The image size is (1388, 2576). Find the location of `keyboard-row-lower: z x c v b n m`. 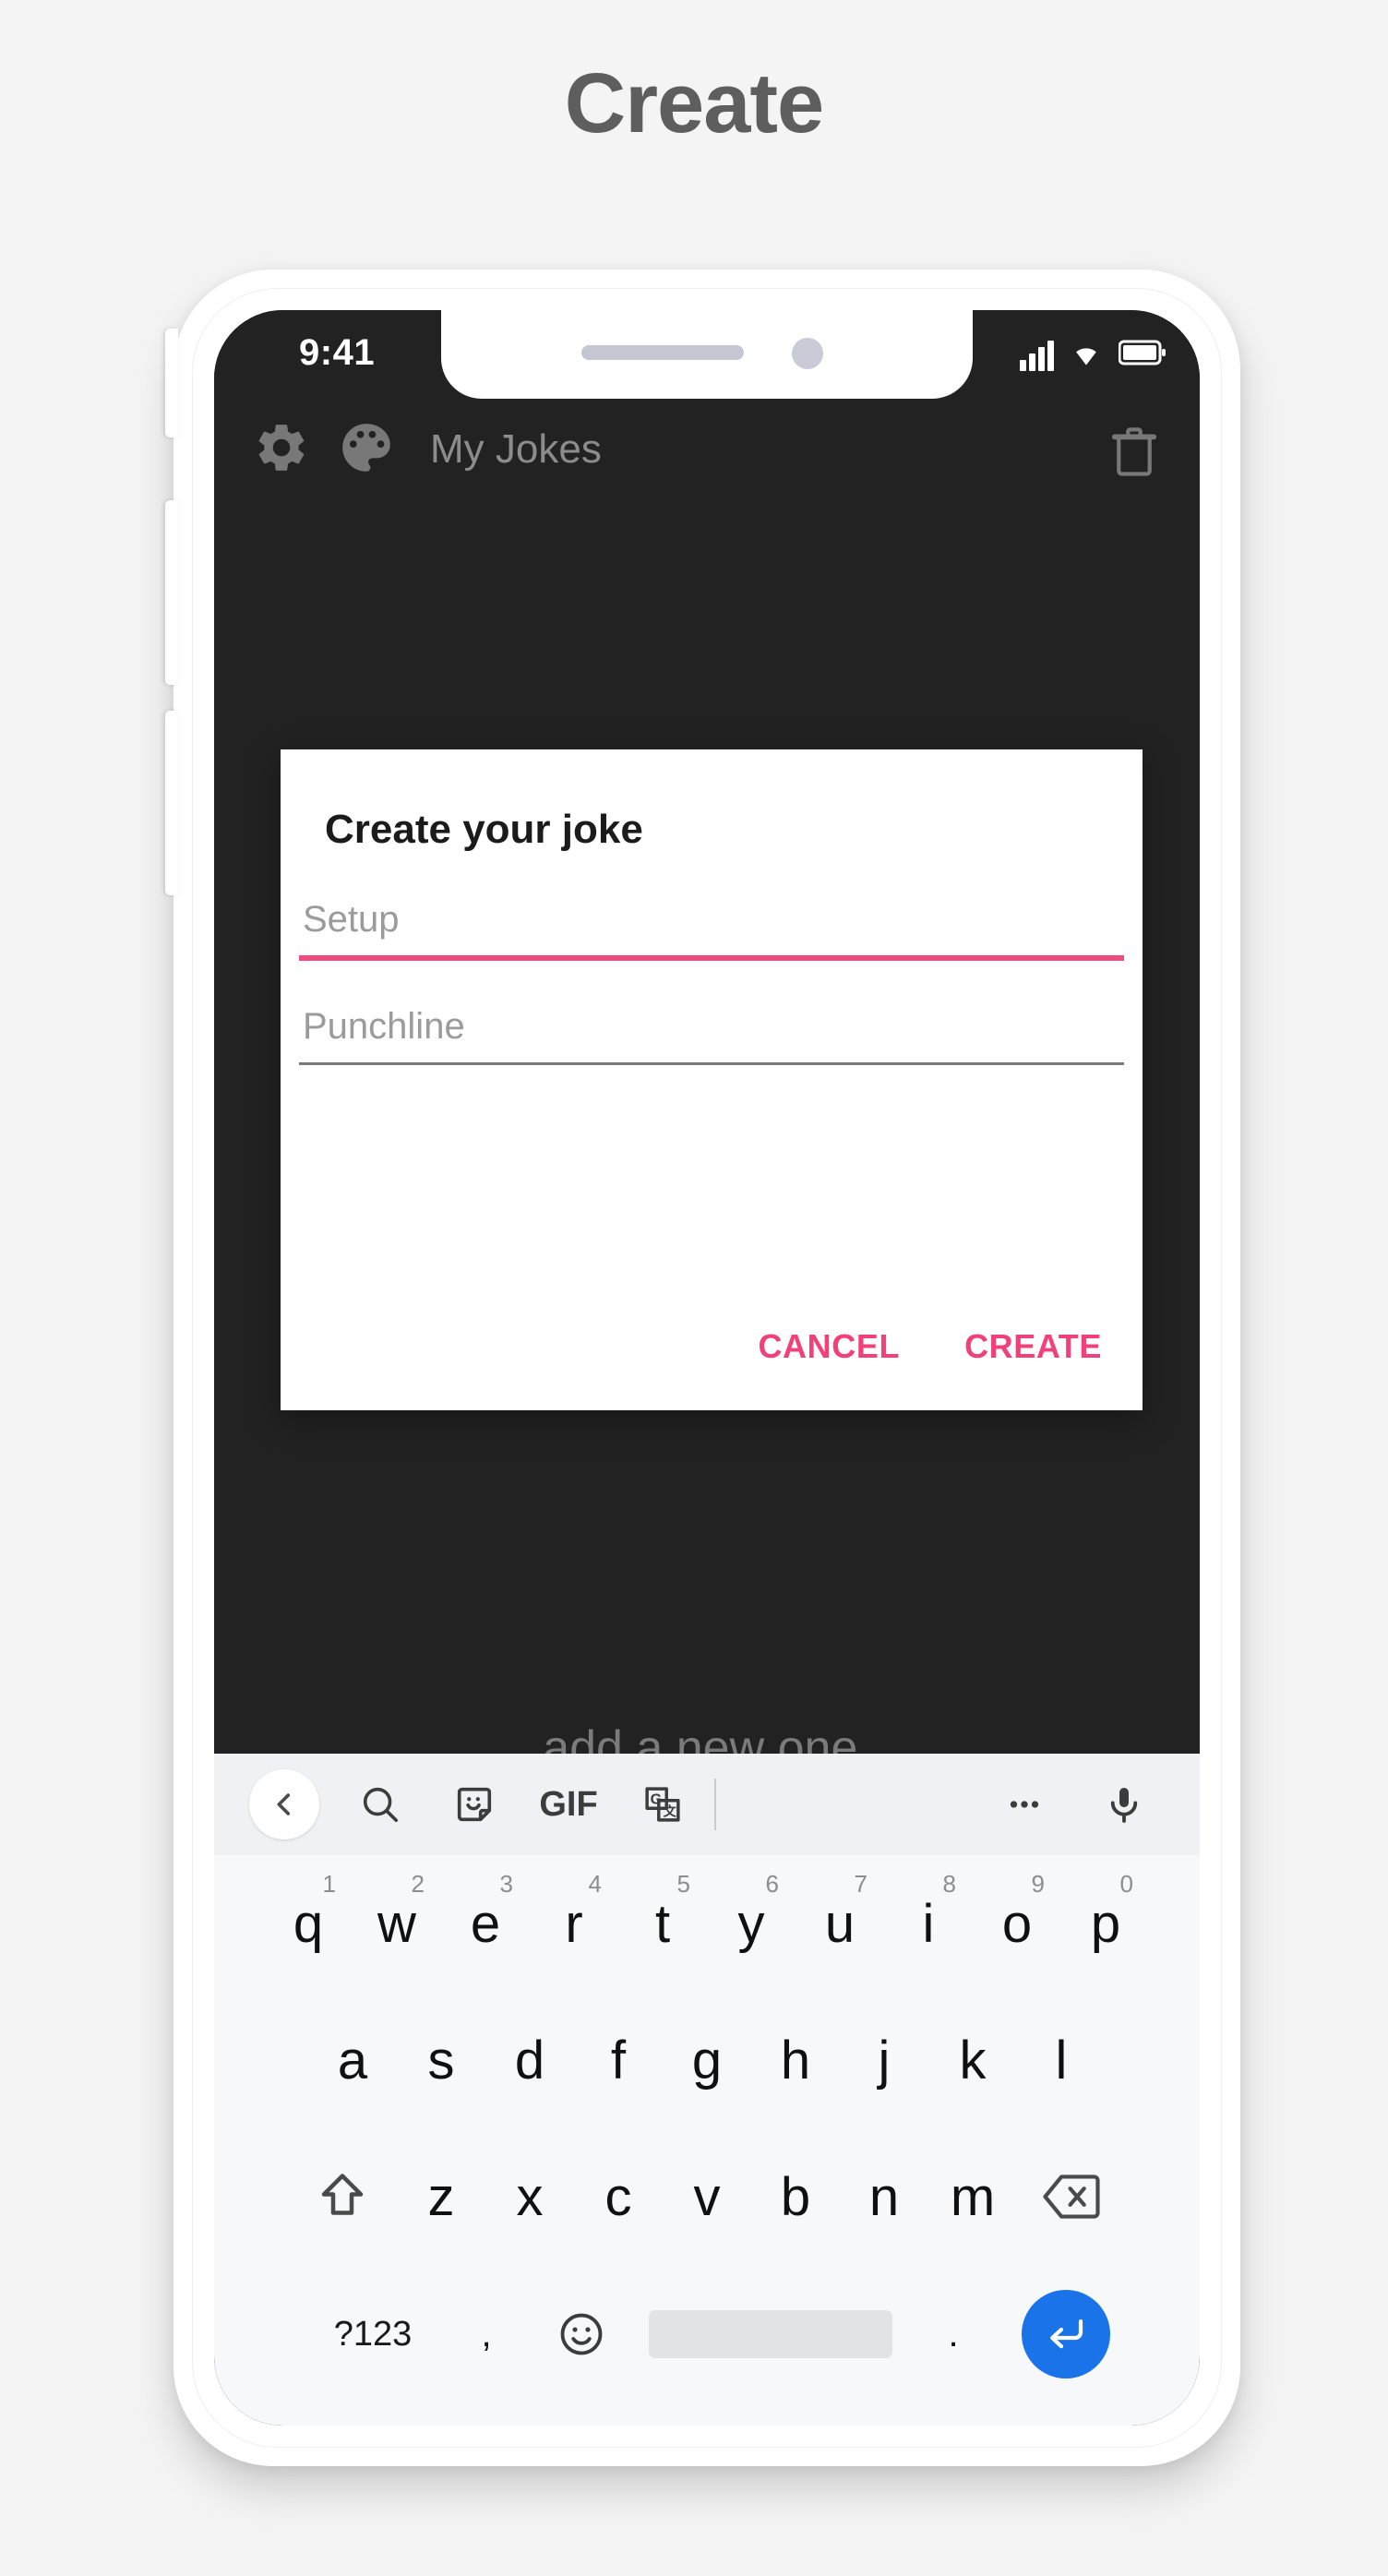

keyboard-row-lower: z x c v b n m is located at coordinates (707, 2197).